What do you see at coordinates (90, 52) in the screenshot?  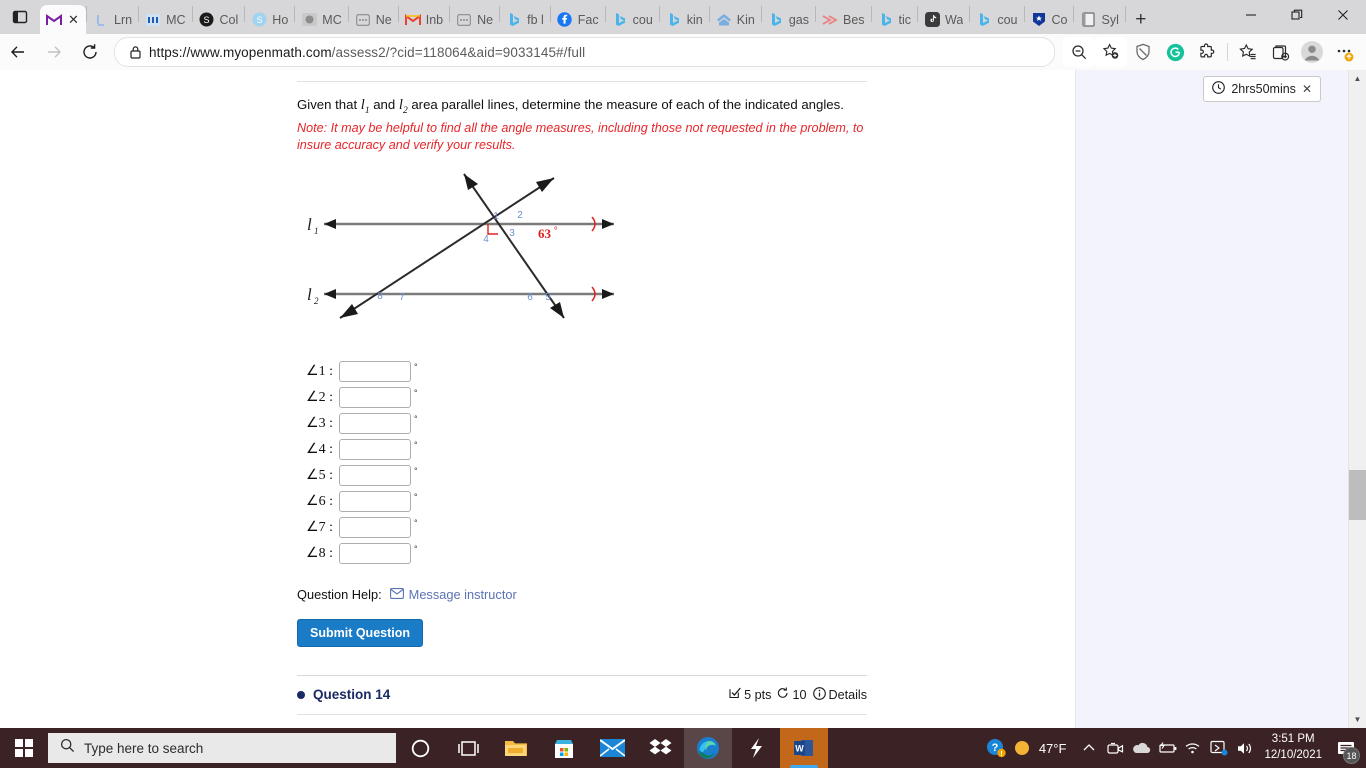 I see `reload-button` at bounding box center [90, 52].